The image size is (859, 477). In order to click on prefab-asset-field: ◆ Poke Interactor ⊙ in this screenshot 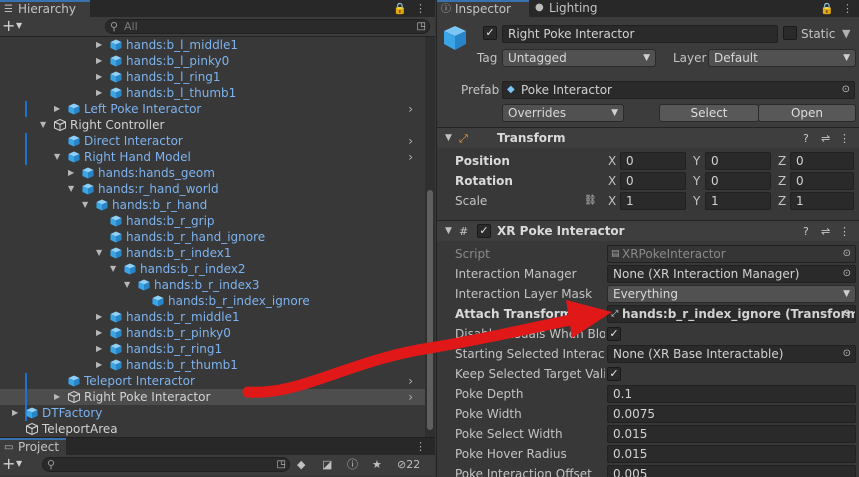, I will do `click(678, 90)`.